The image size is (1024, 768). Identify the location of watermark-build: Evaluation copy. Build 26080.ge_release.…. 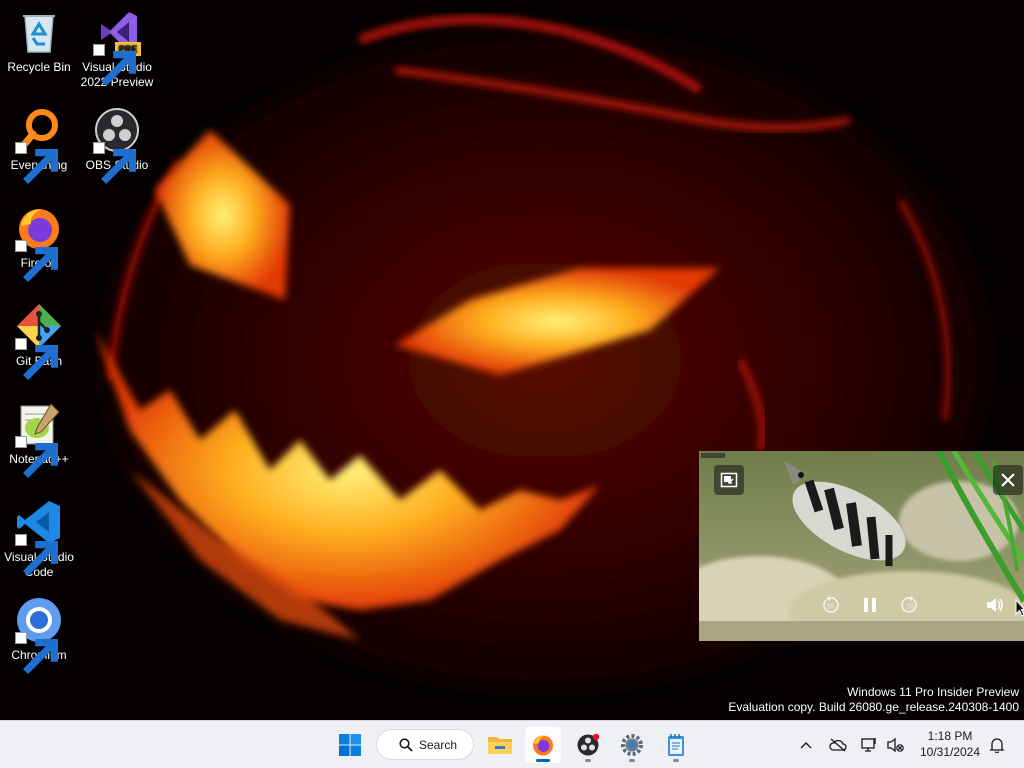
(873, 707).